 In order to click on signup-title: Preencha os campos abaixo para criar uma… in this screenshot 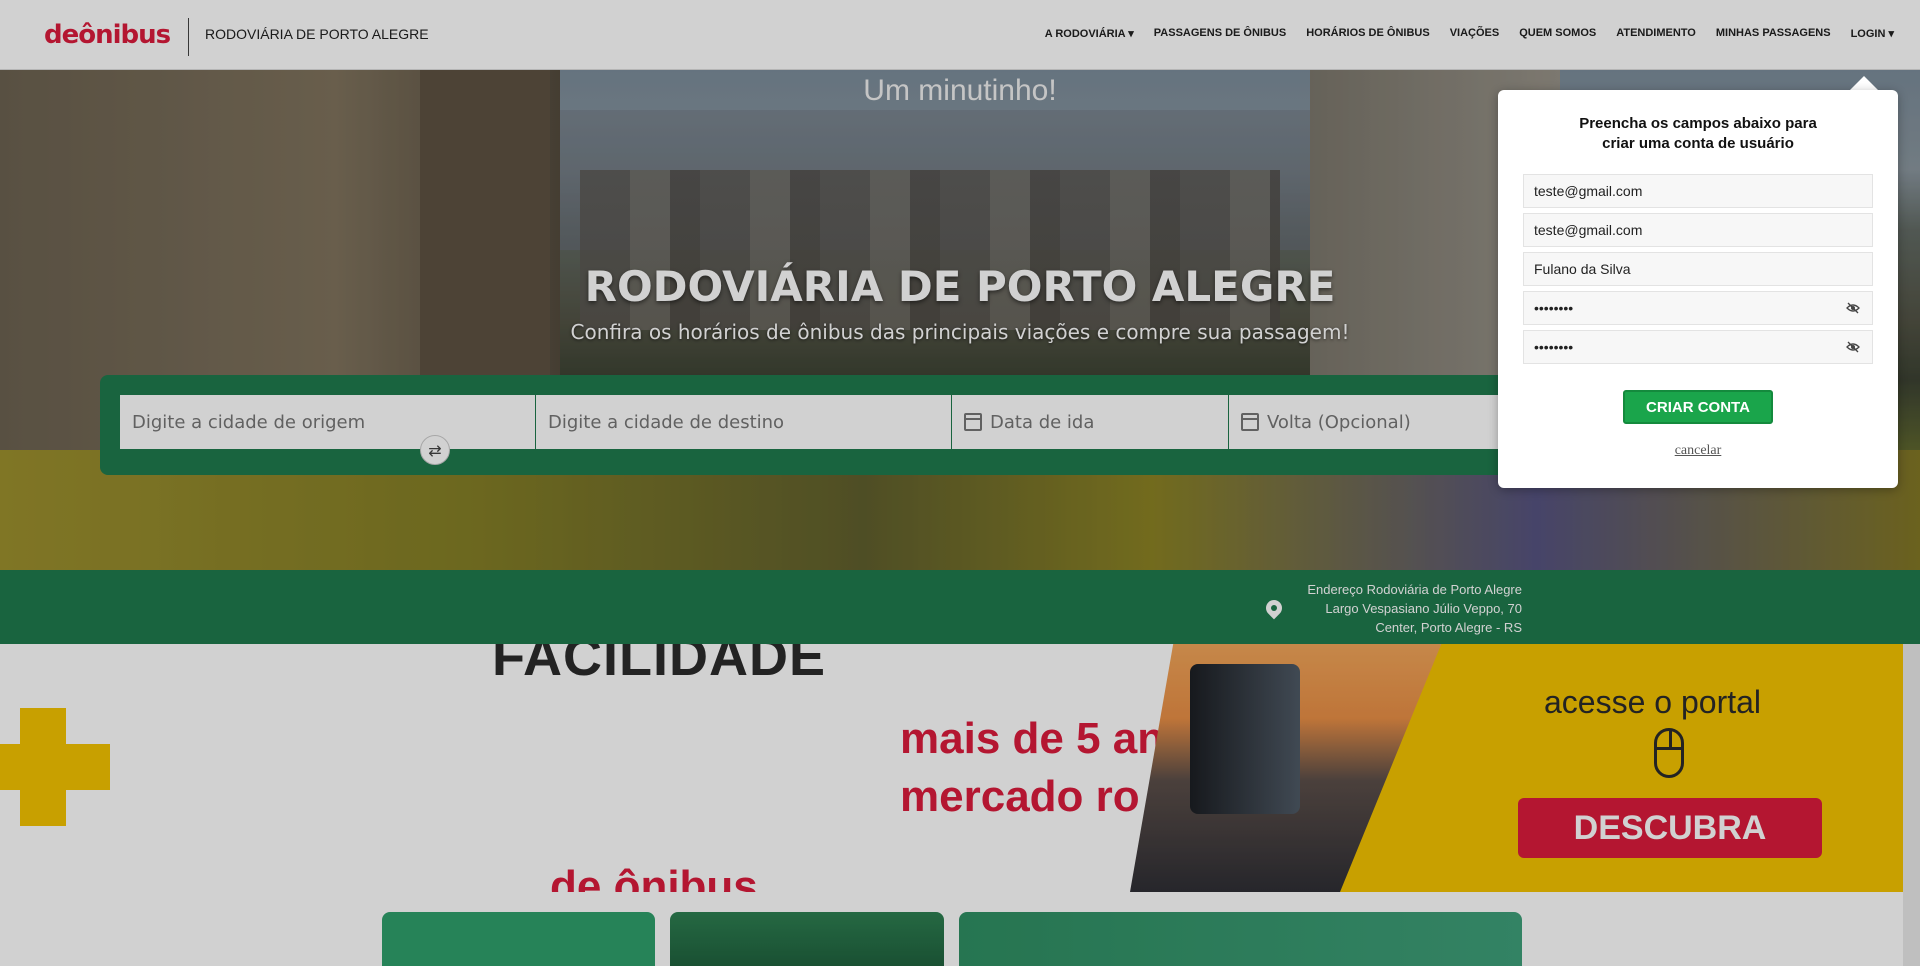, I will do `click(1698, 134)`.